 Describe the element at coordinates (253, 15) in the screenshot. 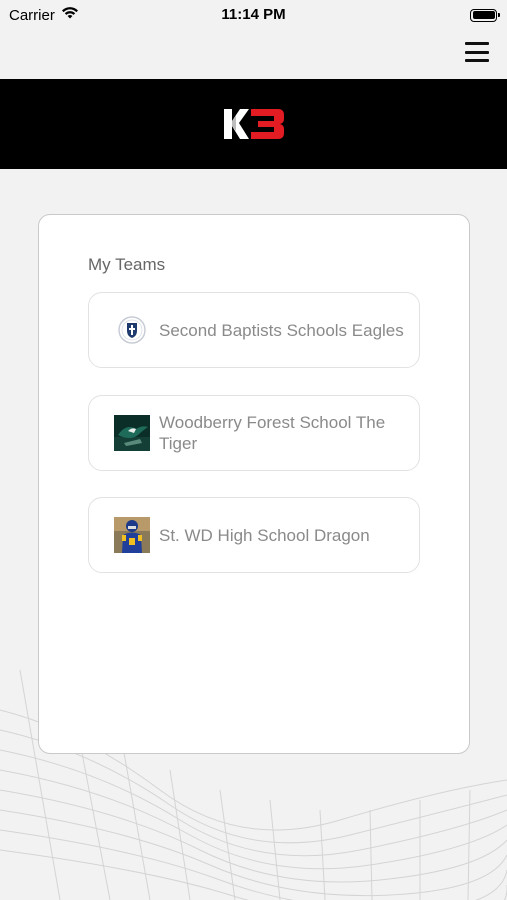

I see `status-bar: Carrier 11:14 PM` at that location.